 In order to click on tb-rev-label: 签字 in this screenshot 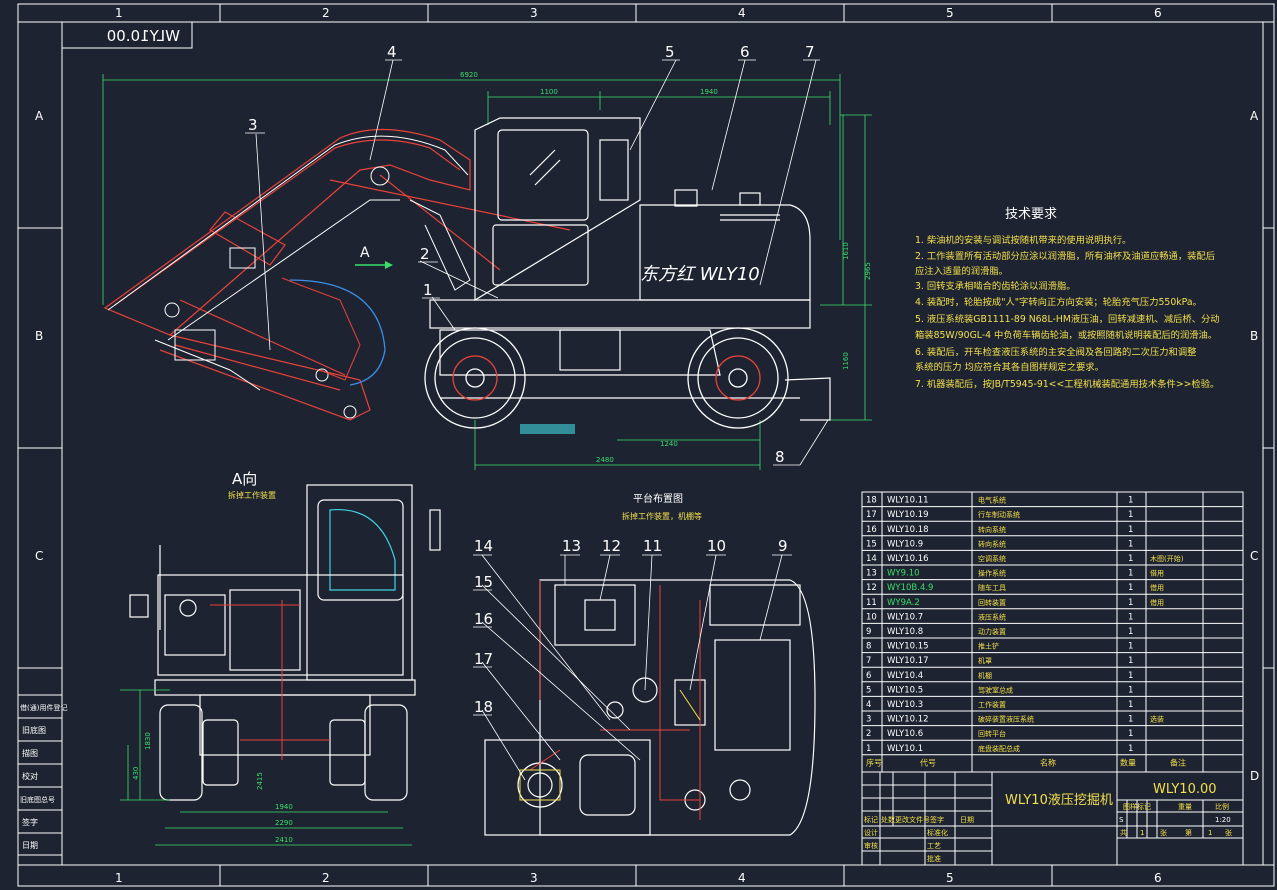, I will do `click(937, 819)`.